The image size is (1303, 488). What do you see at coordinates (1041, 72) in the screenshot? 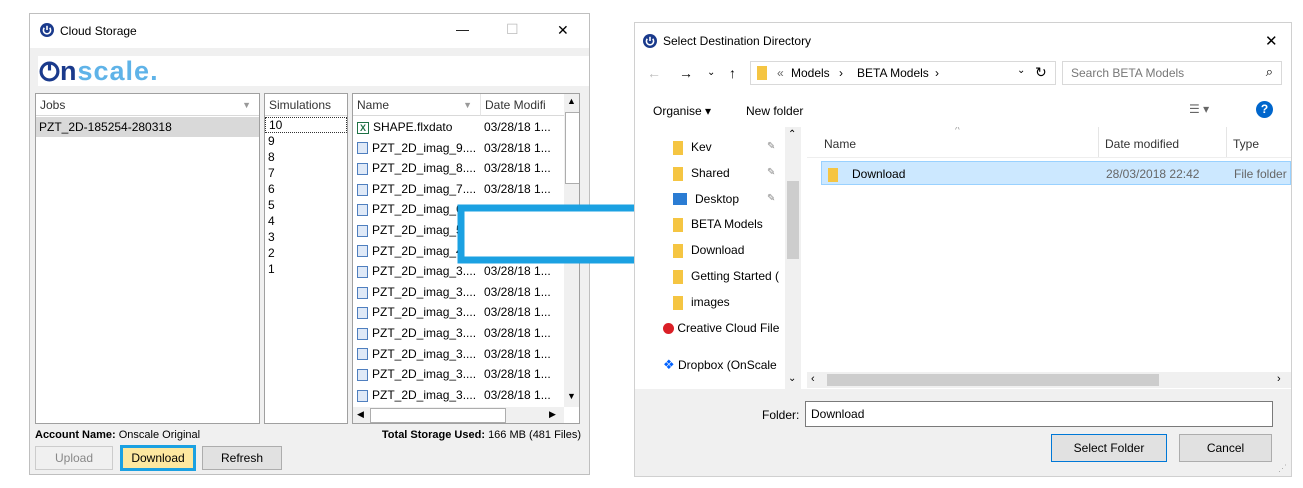
I see `refresh-icon: ↻` at bounding box center [1041, 72].